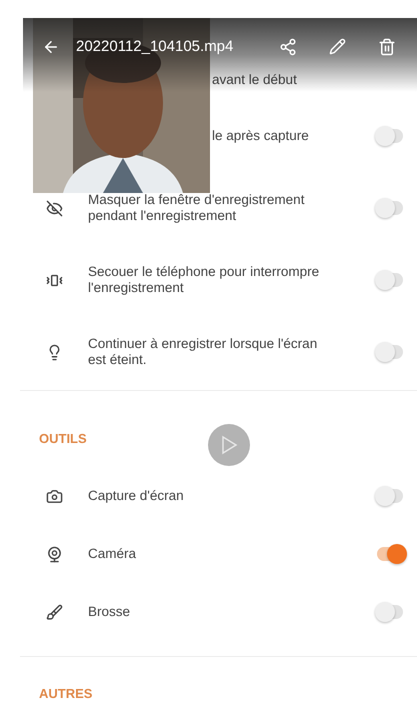 Image resolution: width=417 pixels, height=721 pixels. I want to click on setting-label: le après capture, so click(261, 136).